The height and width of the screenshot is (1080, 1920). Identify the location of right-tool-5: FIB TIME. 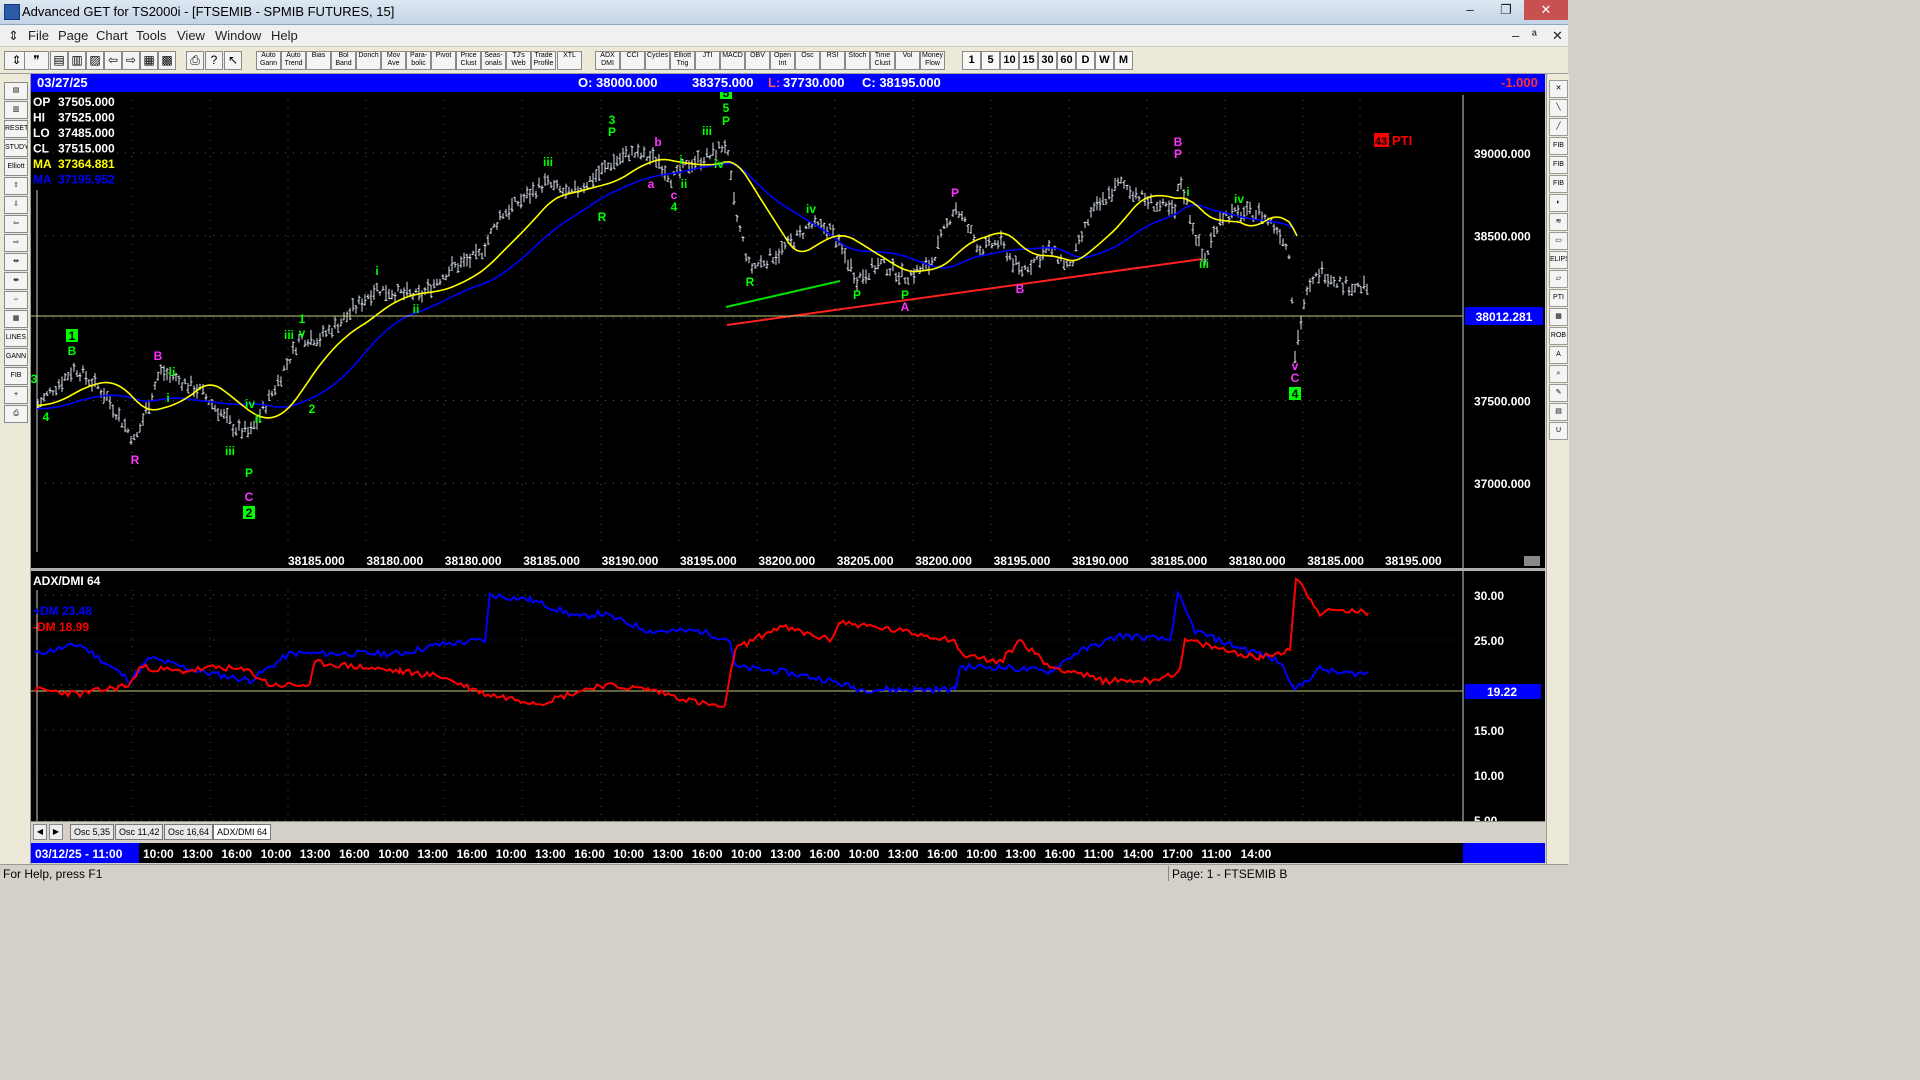
(1558, 184).